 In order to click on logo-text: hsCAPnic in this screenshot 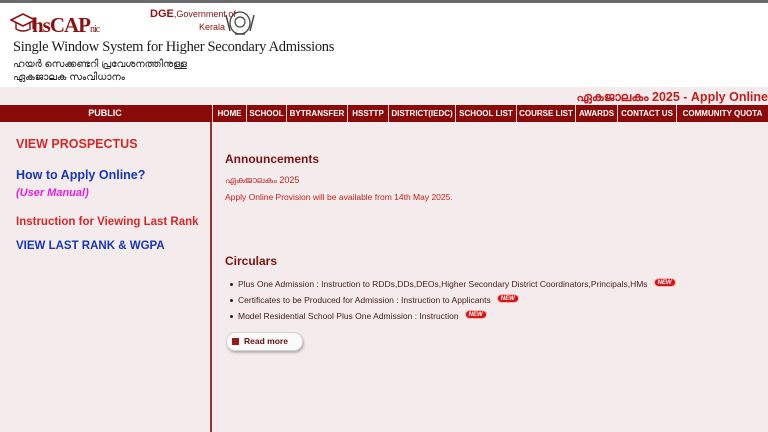, I will do `click(66, 25)`.